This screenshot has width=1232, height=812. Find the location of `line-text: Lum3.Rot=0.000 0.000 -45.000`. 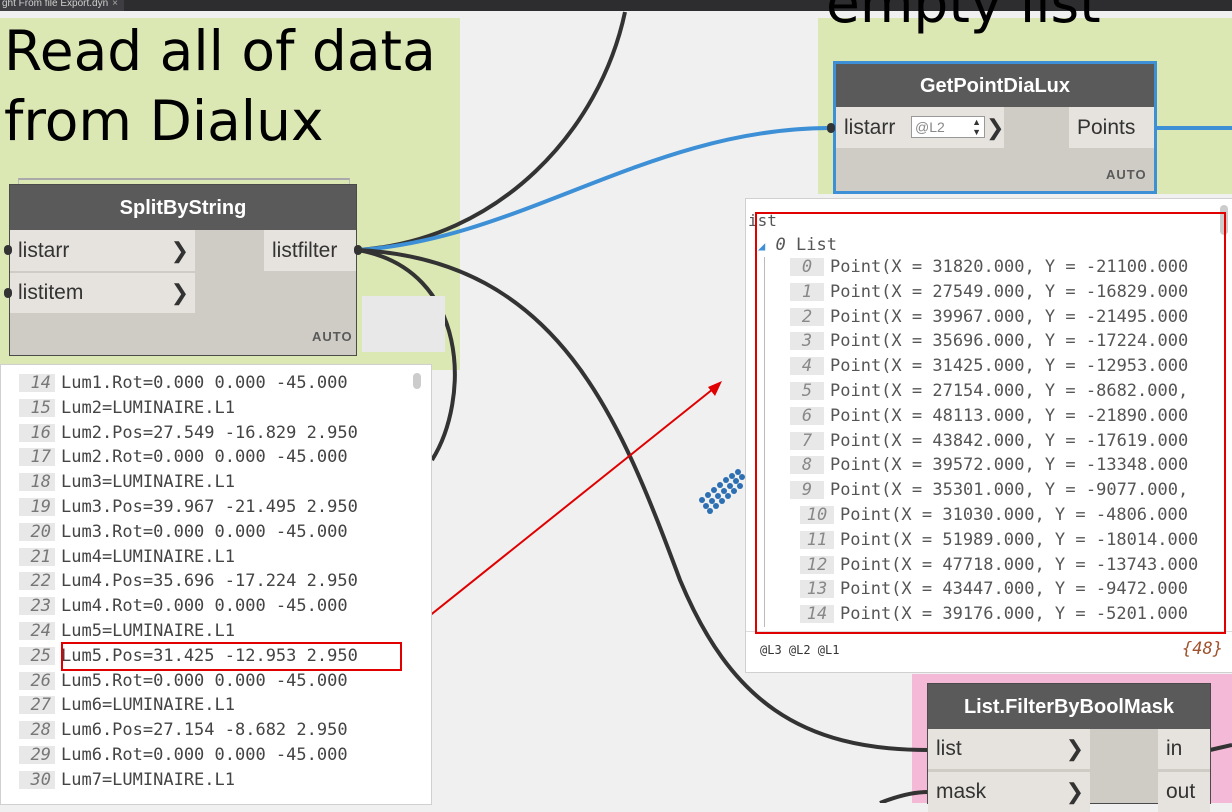

line-text: Lum3.Rot=0.000 0.000 -45.000 is located at coordinates (204, 531).